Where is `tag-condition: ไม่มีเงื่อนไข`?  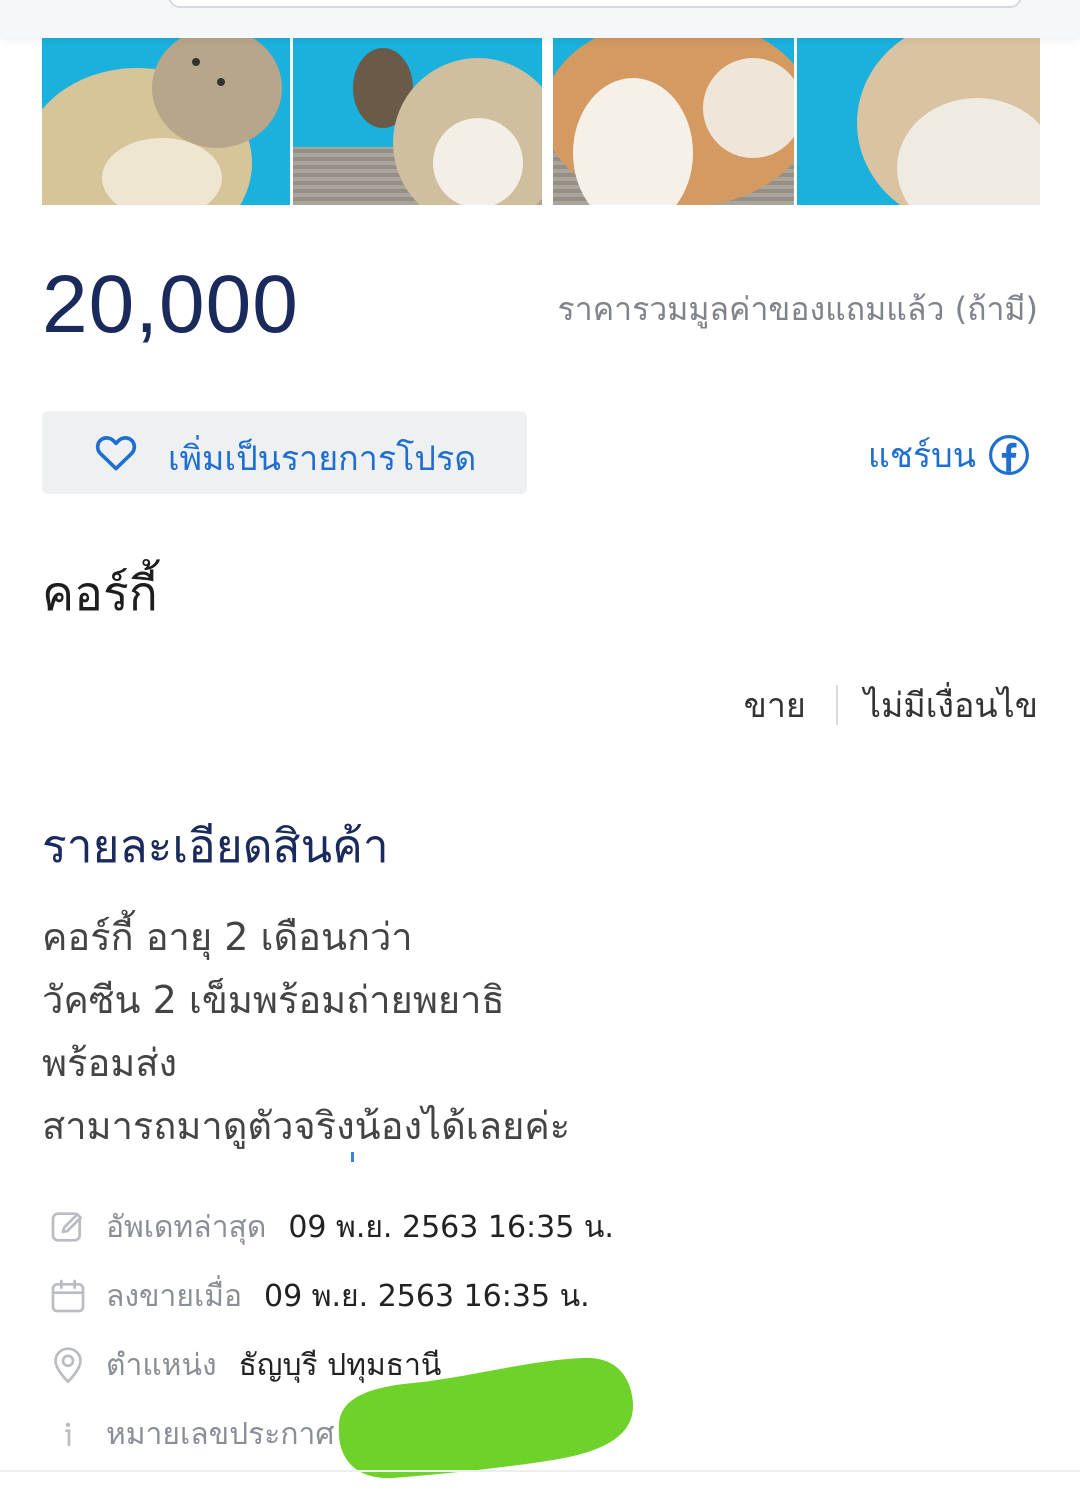
tag-condition: ไม่มีเงื่อนไข is located at coordinates (950, 706).